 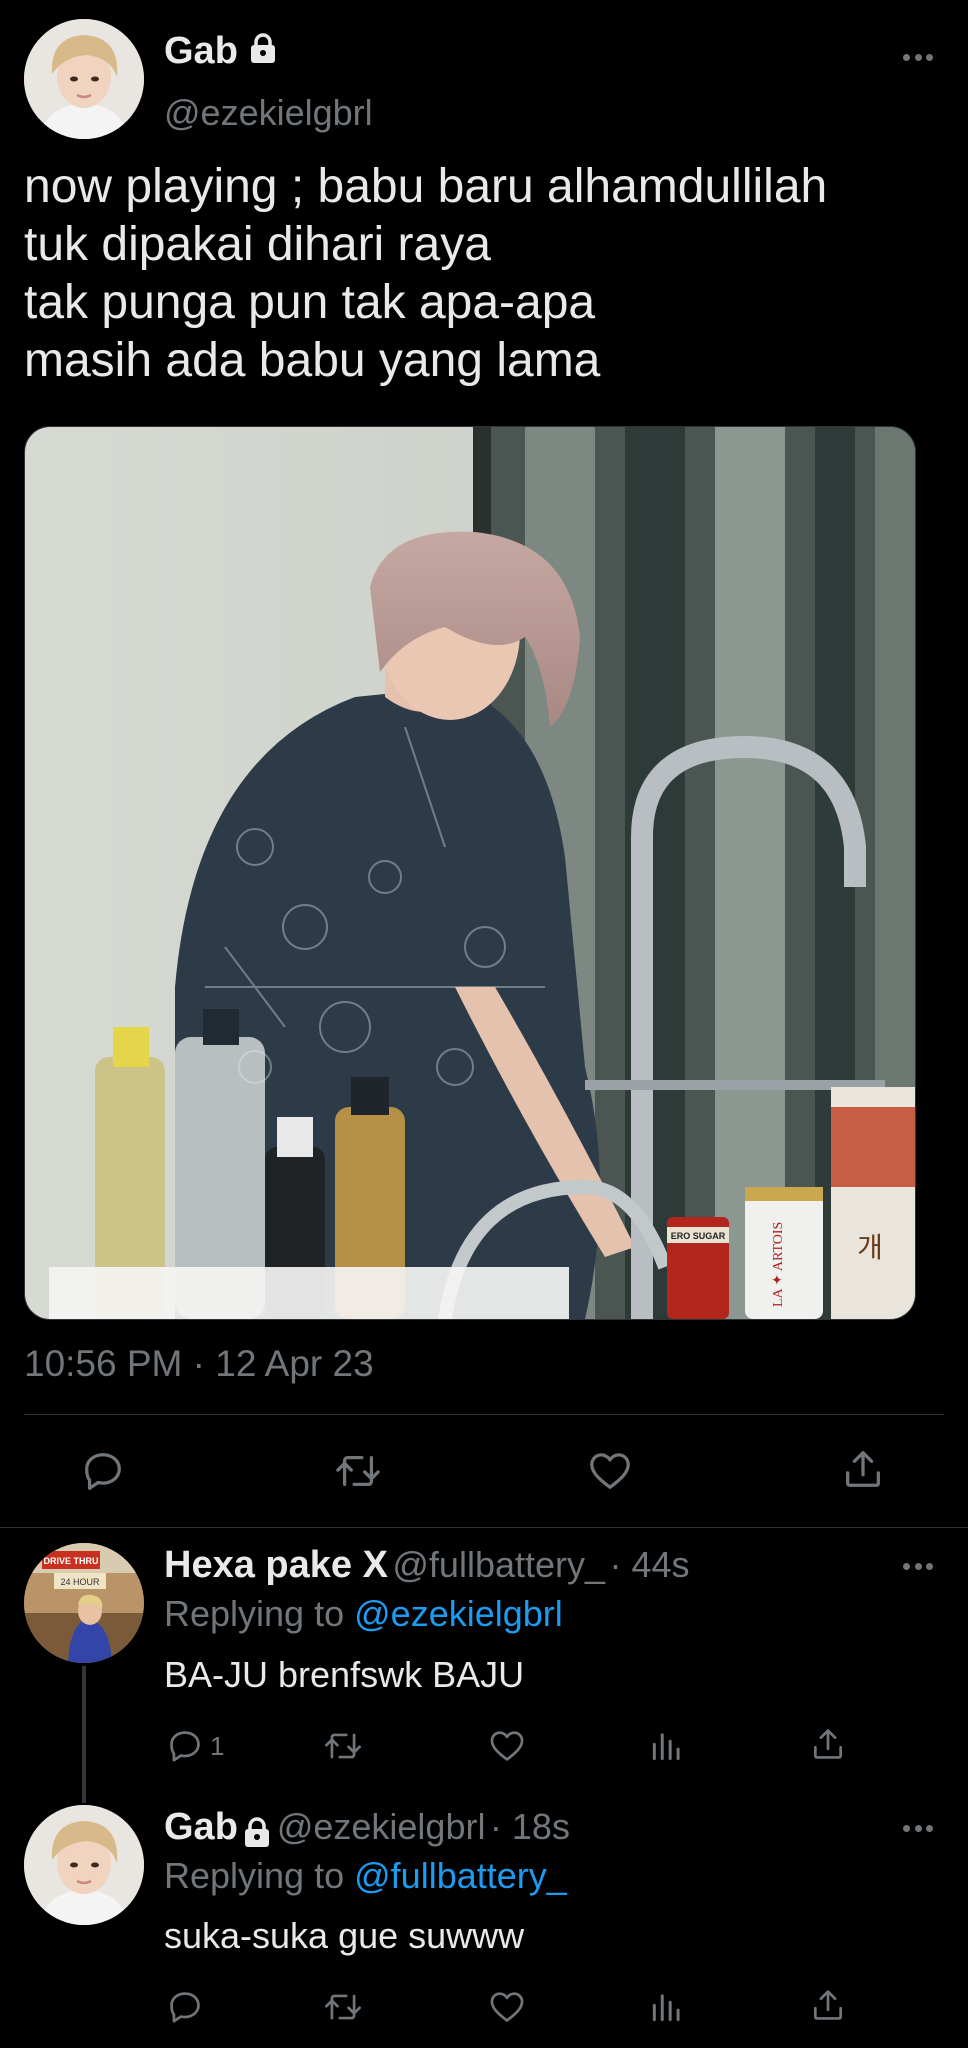 What do you see at coordinates (84, 1734) in the screenshot?
I see `thread-line` at bounding box center [84, 1734].